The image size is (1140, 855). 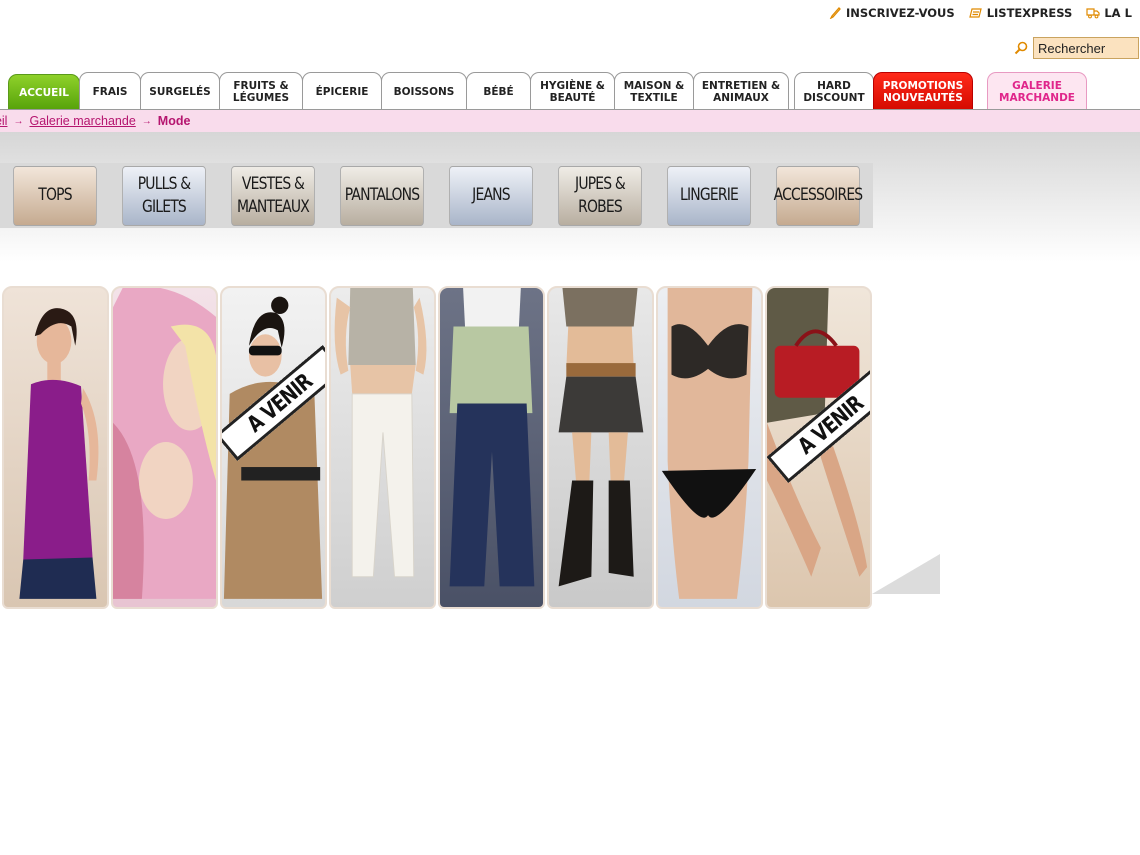 I want to click on search-box, so click(x=1076, y=48).